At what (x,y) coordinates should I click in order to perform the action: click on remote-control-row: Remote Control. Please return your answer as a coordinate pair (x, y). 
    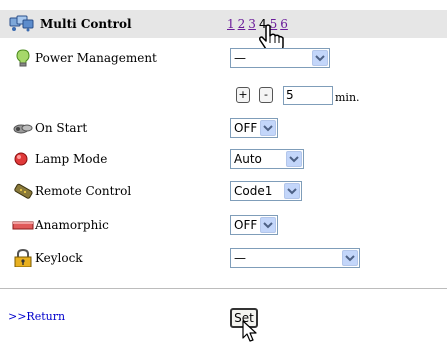
    Looking at the image, I should click on (71, 191).